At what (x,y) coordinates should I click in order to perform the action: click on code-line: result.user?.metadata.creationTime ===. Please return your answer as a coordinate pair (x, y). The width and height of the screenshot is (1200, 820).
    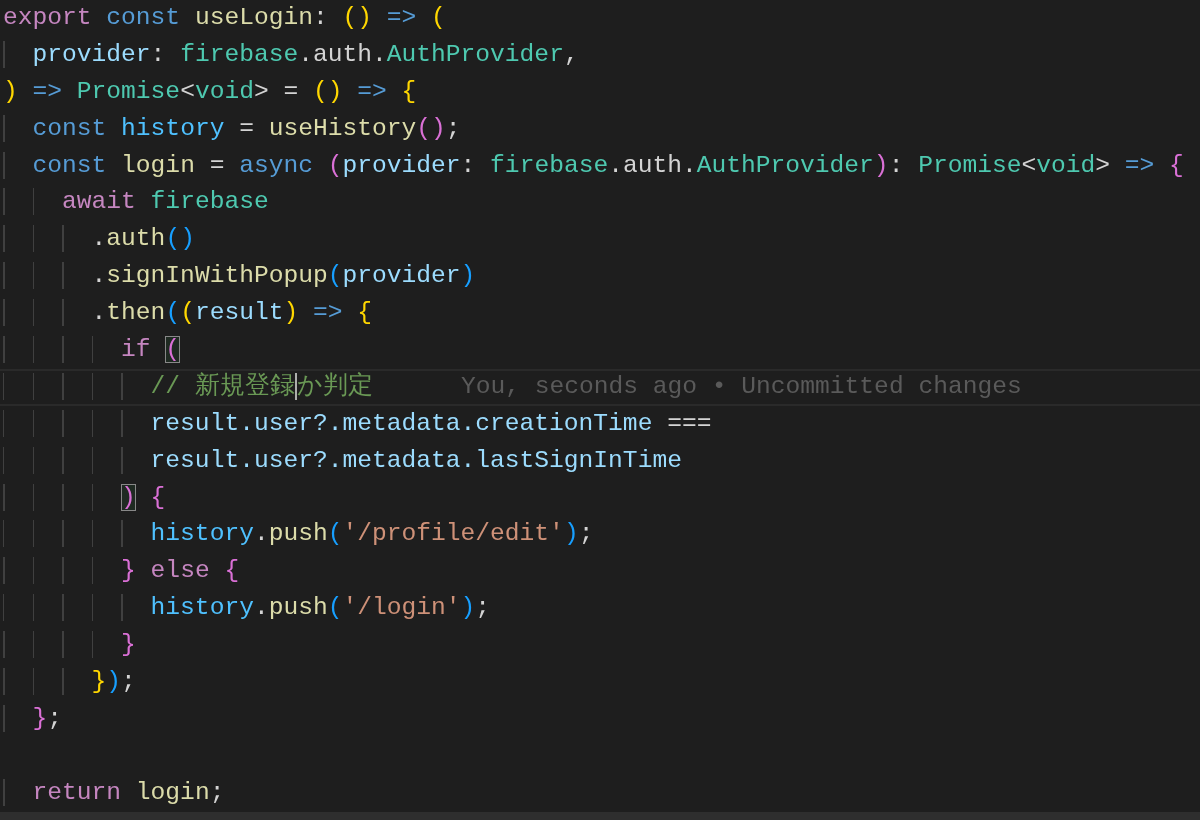
    Looking at the image, I should click on (600, 424).